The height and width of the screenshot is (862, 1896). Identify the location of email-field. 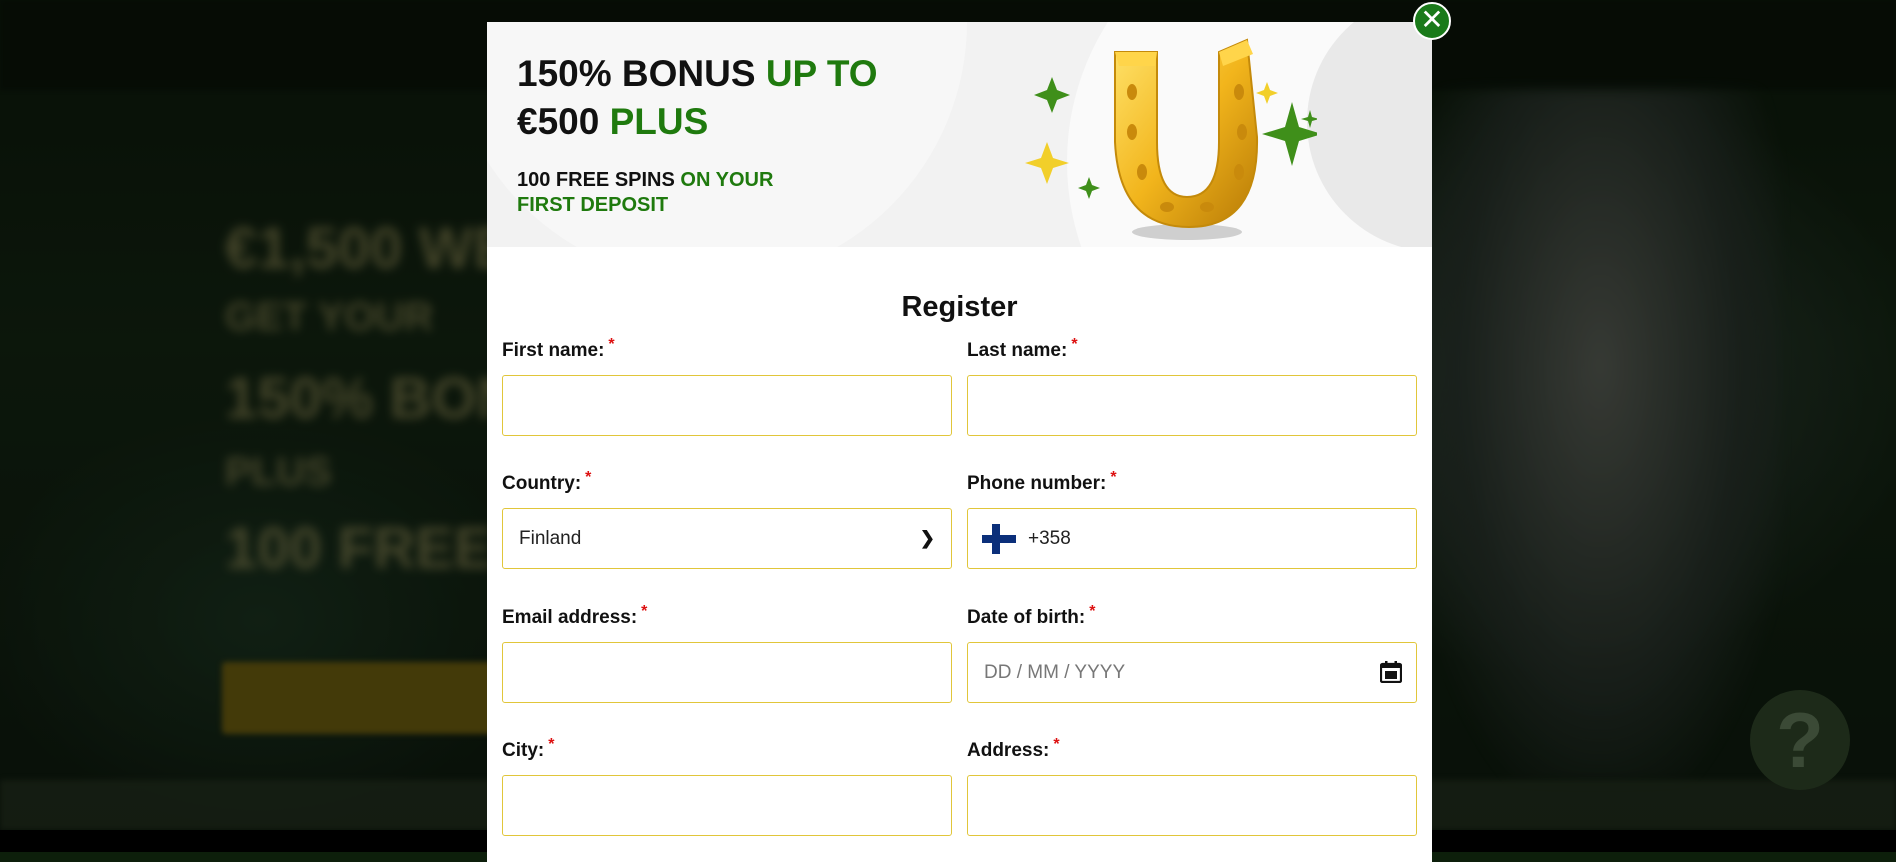
(727, 672).